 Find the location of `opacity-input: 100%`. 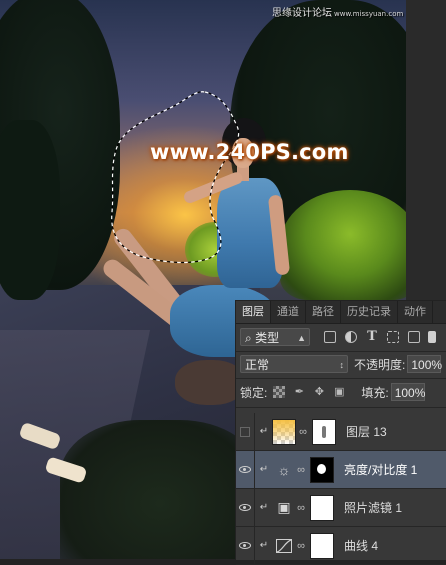

opacity-input: 100% is located at coordinates (424, 364).